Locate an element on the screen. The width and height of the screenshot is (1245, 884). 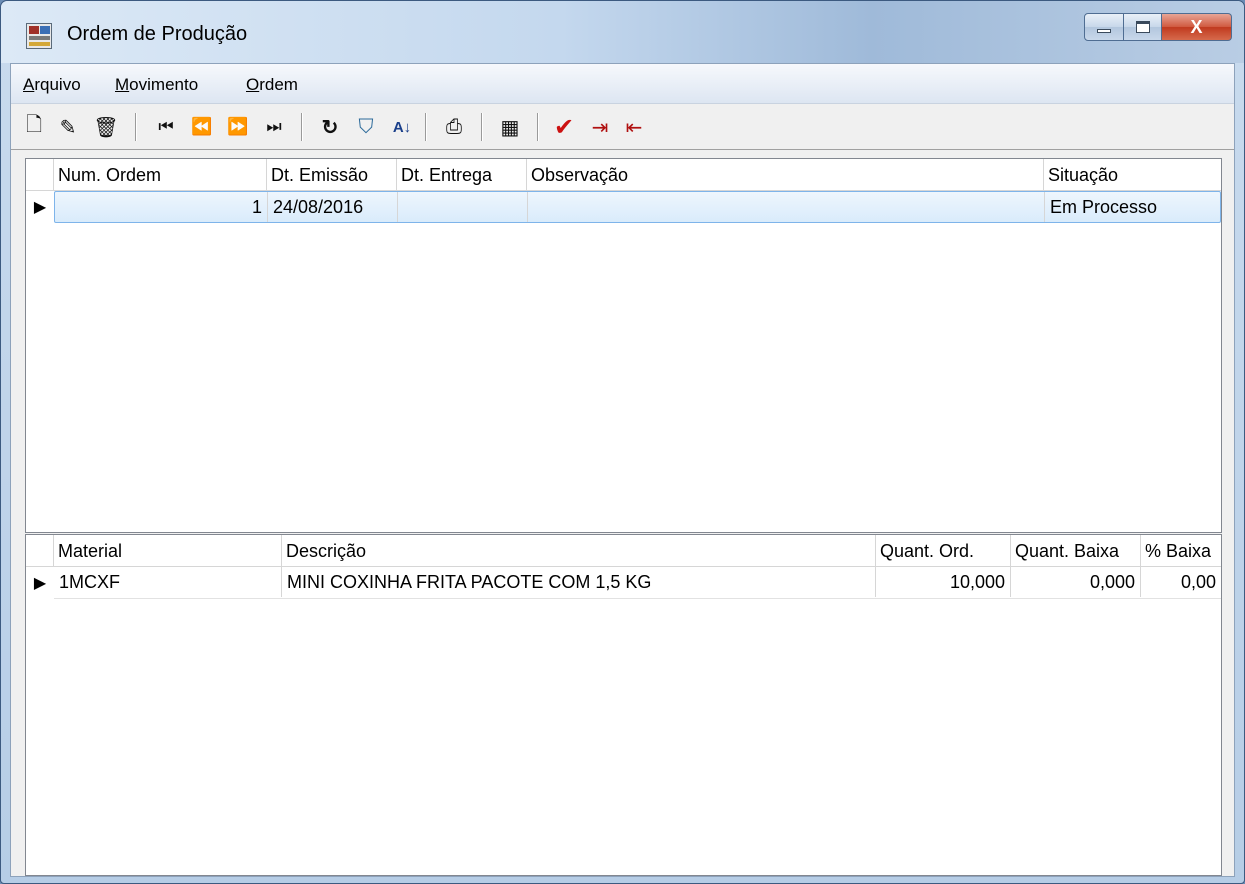
title-bar: Ordem de Produção X is located at coordinates (622, 32).